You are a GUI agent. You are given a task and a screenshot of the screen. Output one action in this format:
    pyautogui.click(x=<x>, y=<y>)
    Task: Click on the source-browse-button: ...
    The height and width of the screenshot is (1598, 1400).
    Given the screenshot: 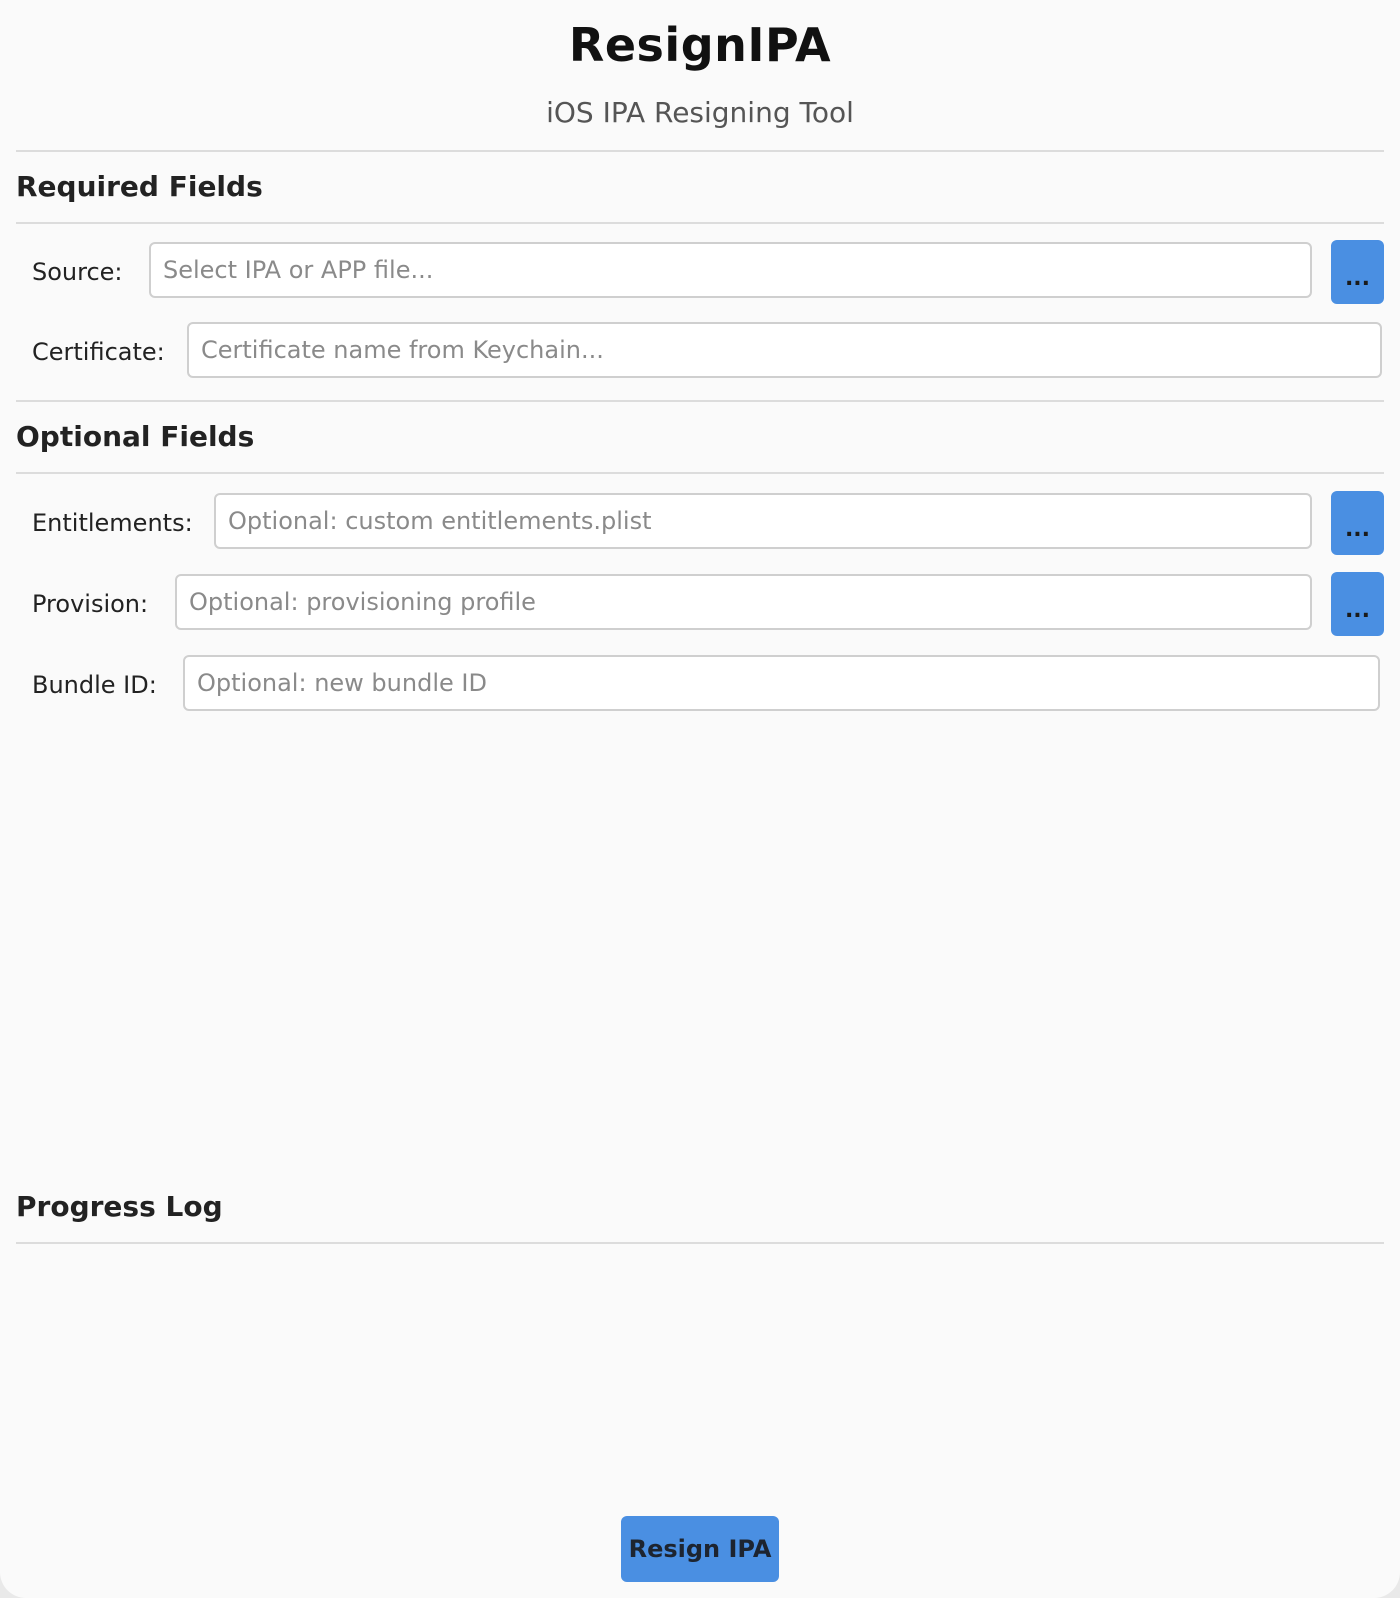 What is the action you would take?
    pyautogui.click(x=1357, y=272)
    